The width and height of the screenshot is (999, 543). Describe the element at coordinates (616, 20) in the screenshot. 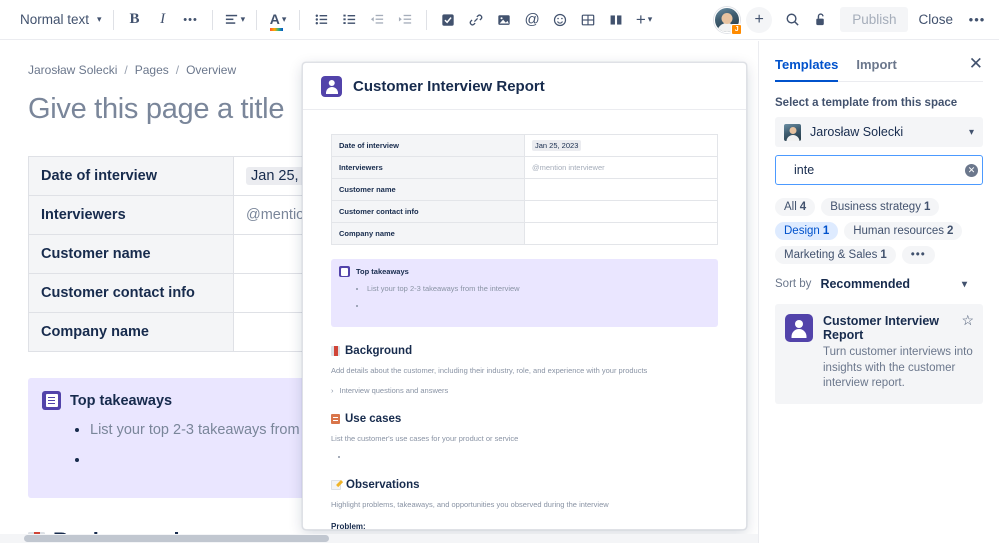

I see `layout-button` at that location.